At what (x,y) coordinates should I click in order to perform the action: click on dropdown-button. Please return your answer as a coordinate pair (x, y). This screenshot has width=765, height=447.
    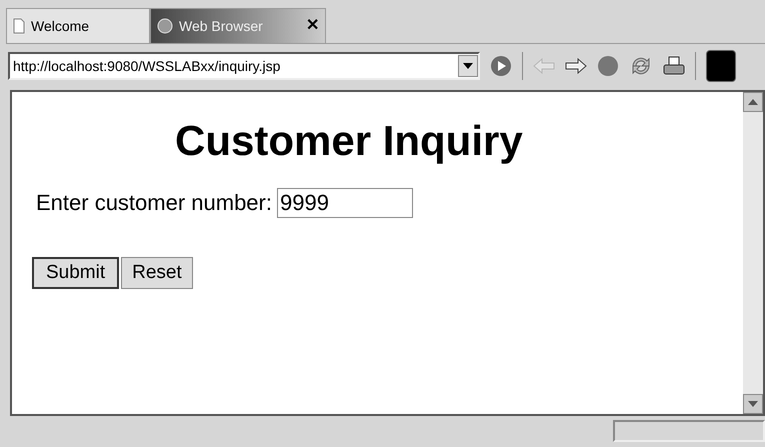
    Looking at the image, I should click on (468, 66).